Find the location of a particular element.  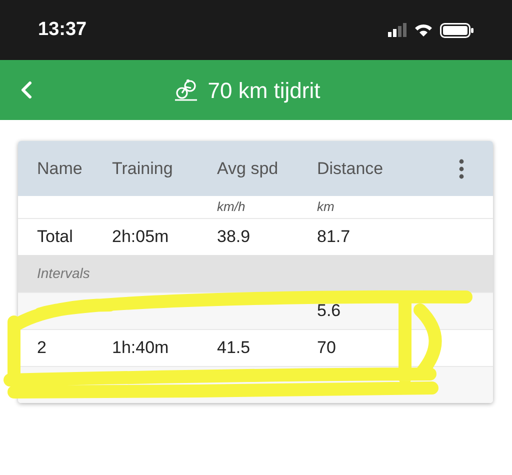

section-label: Intervals is located at coordinates (63, 273).